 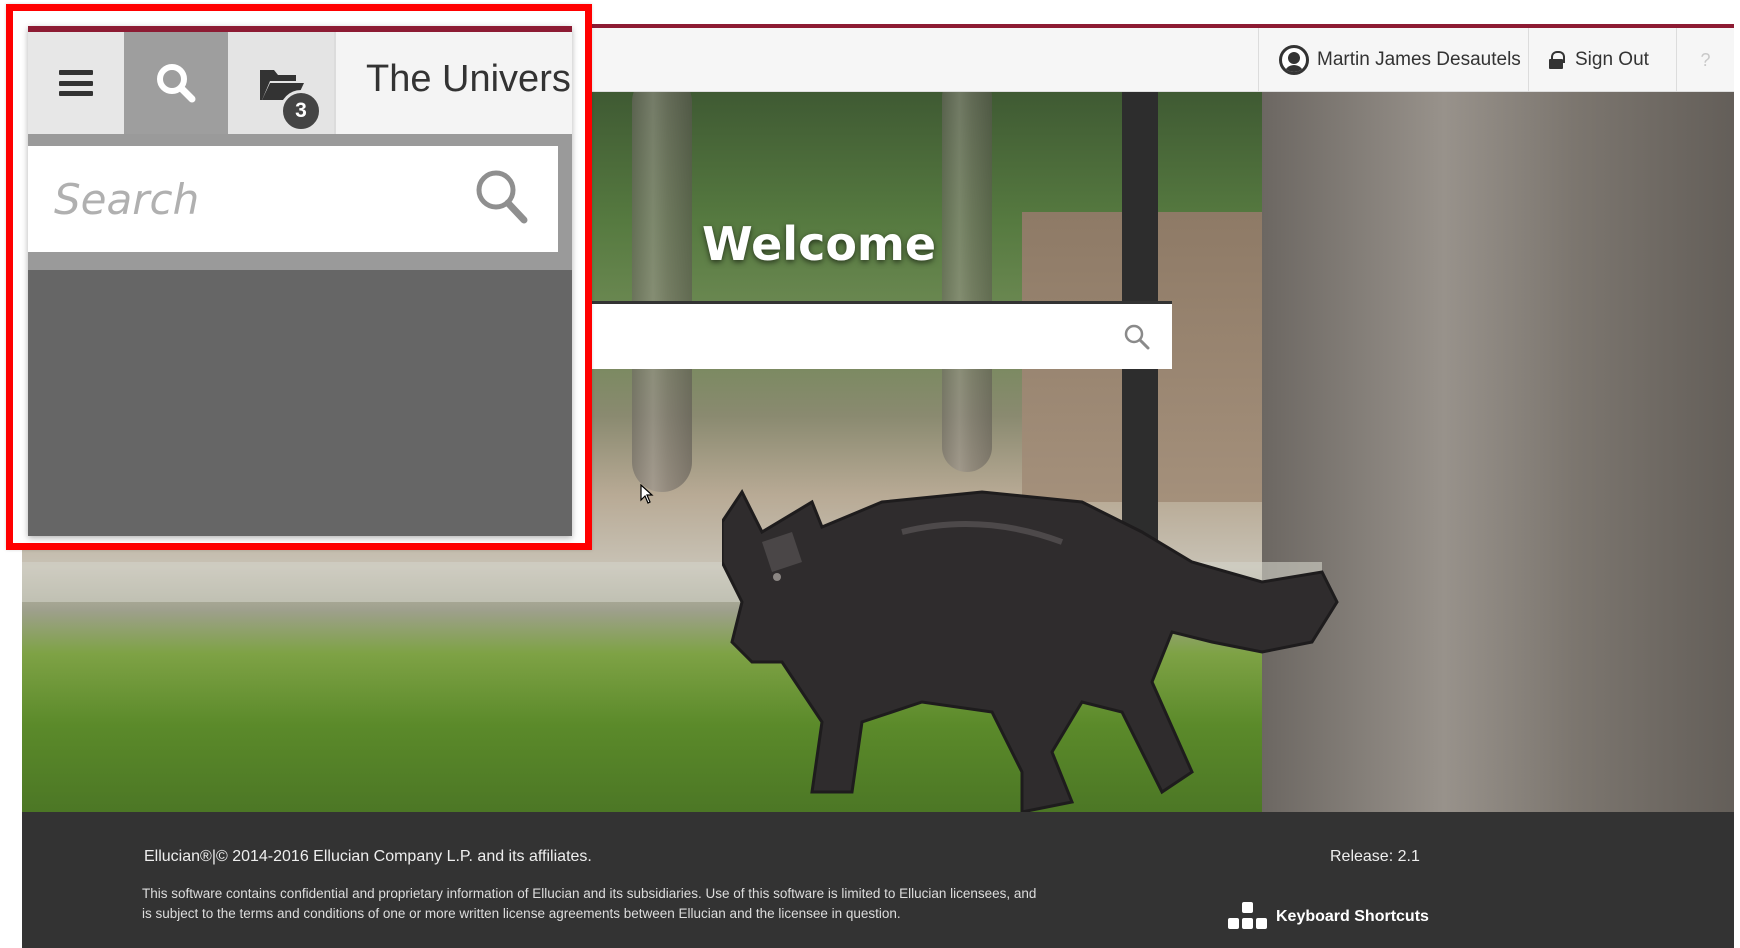 What do you see at coordinates (1248, 917) in the screenshot?
I see `keyboard-keys-icon` at bounding box center [1248, 917].